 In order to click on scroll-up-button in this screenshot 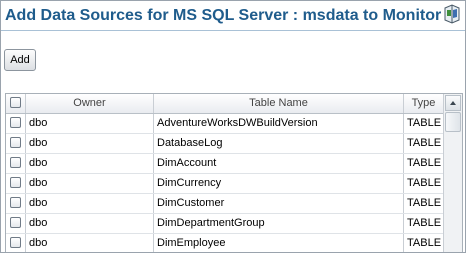, I will do `click(453, 103)`.